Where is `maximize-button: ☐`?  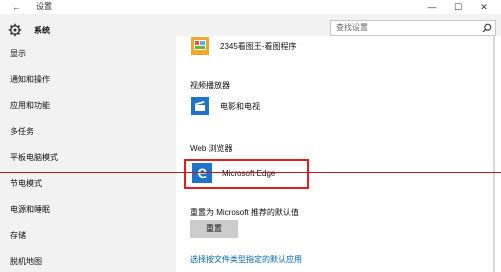 maximize-button: ☐ is located at coordinates (458, 7).